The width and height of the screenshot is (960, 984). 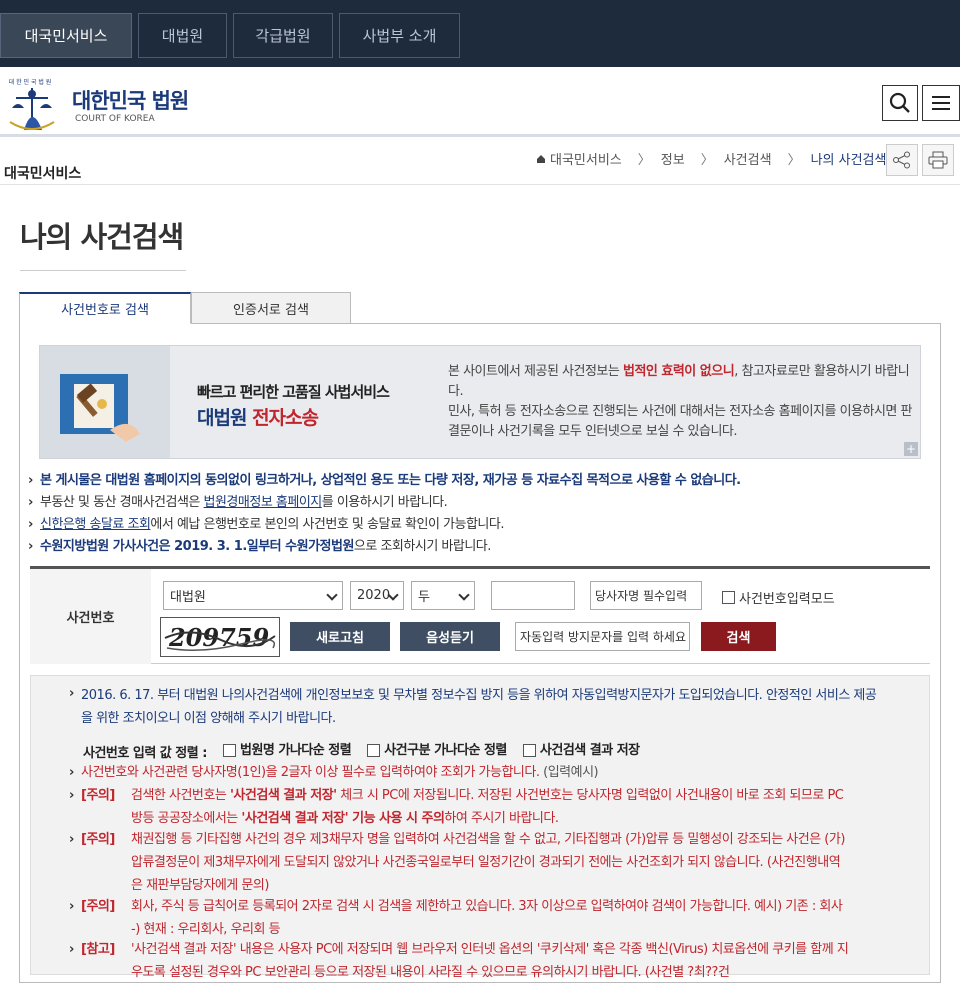 I want to click on brand-title: 대한민국 법원, so click(x=130, y=100).